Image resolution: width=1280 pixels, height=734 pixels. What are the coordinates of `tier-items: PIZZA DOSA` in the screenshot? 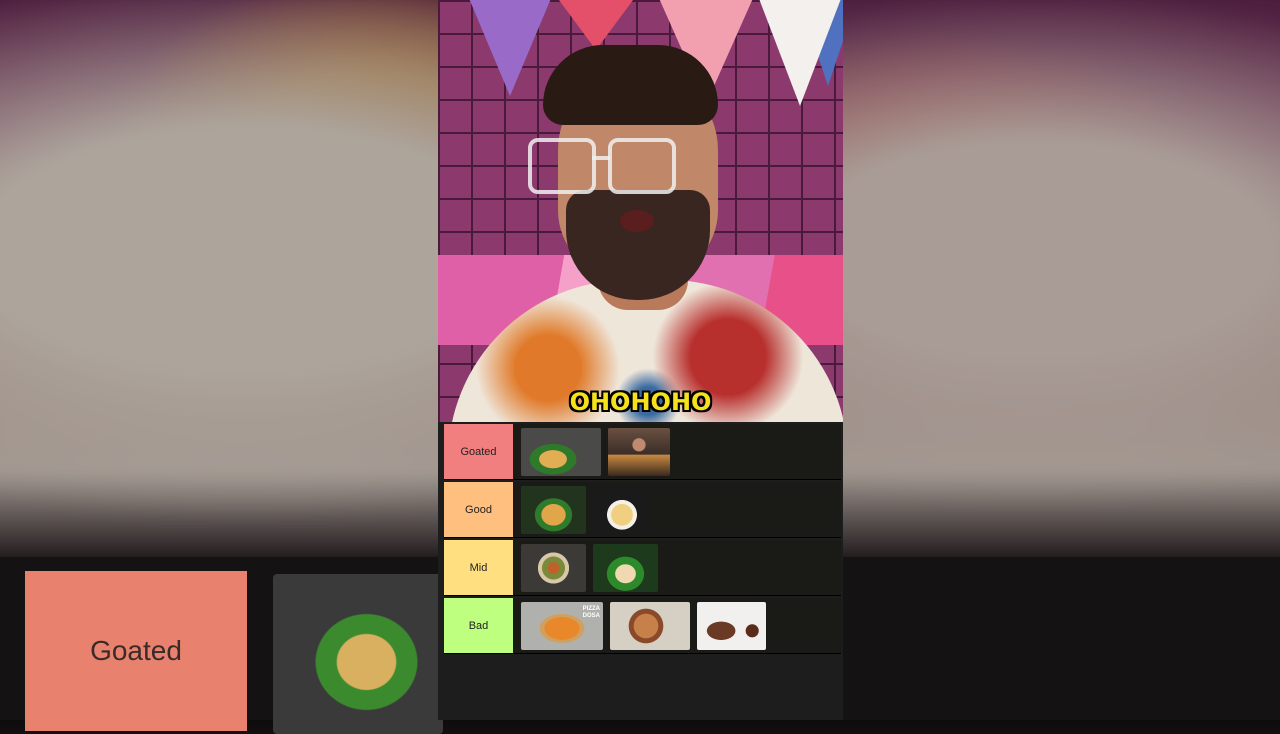 It's located at (639, 625).